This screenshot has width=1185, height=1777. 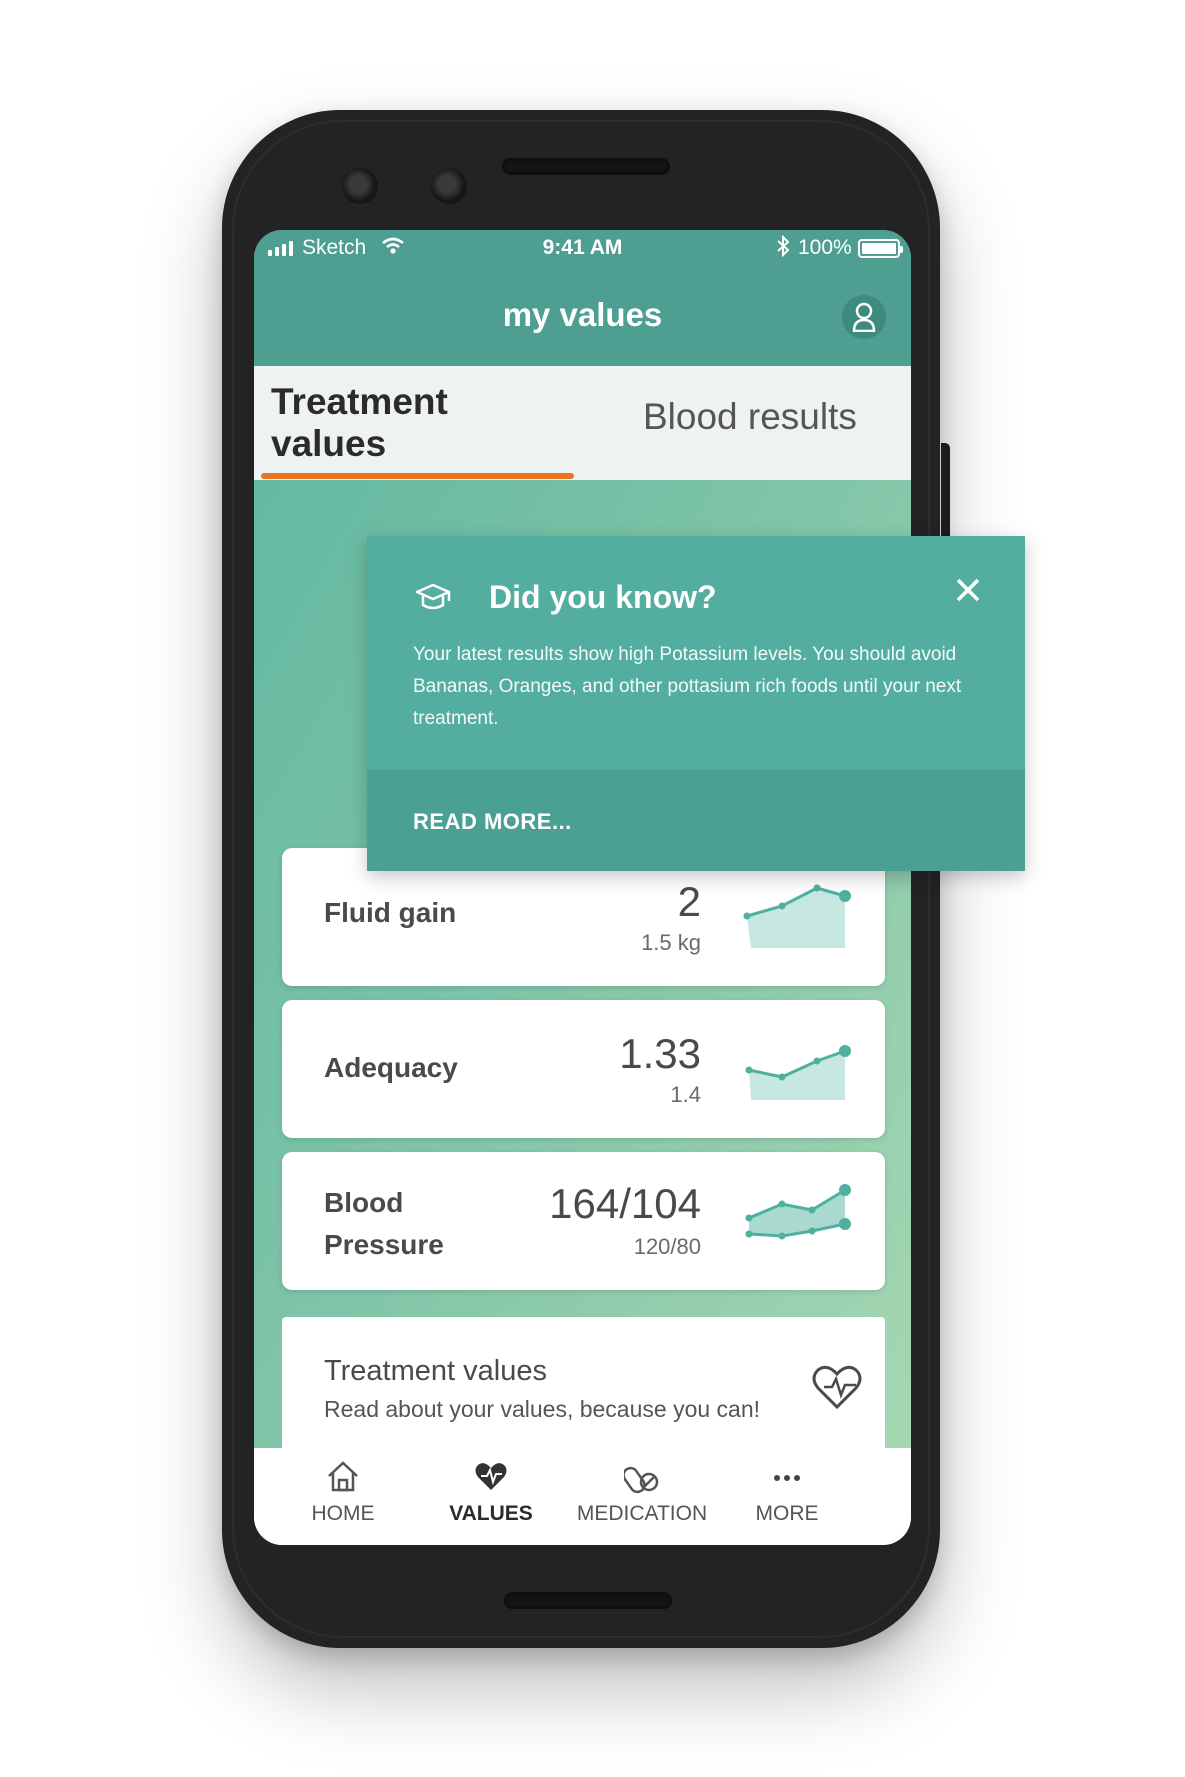 I want to click on bluetooth-icon, so click(x=783, y=248).